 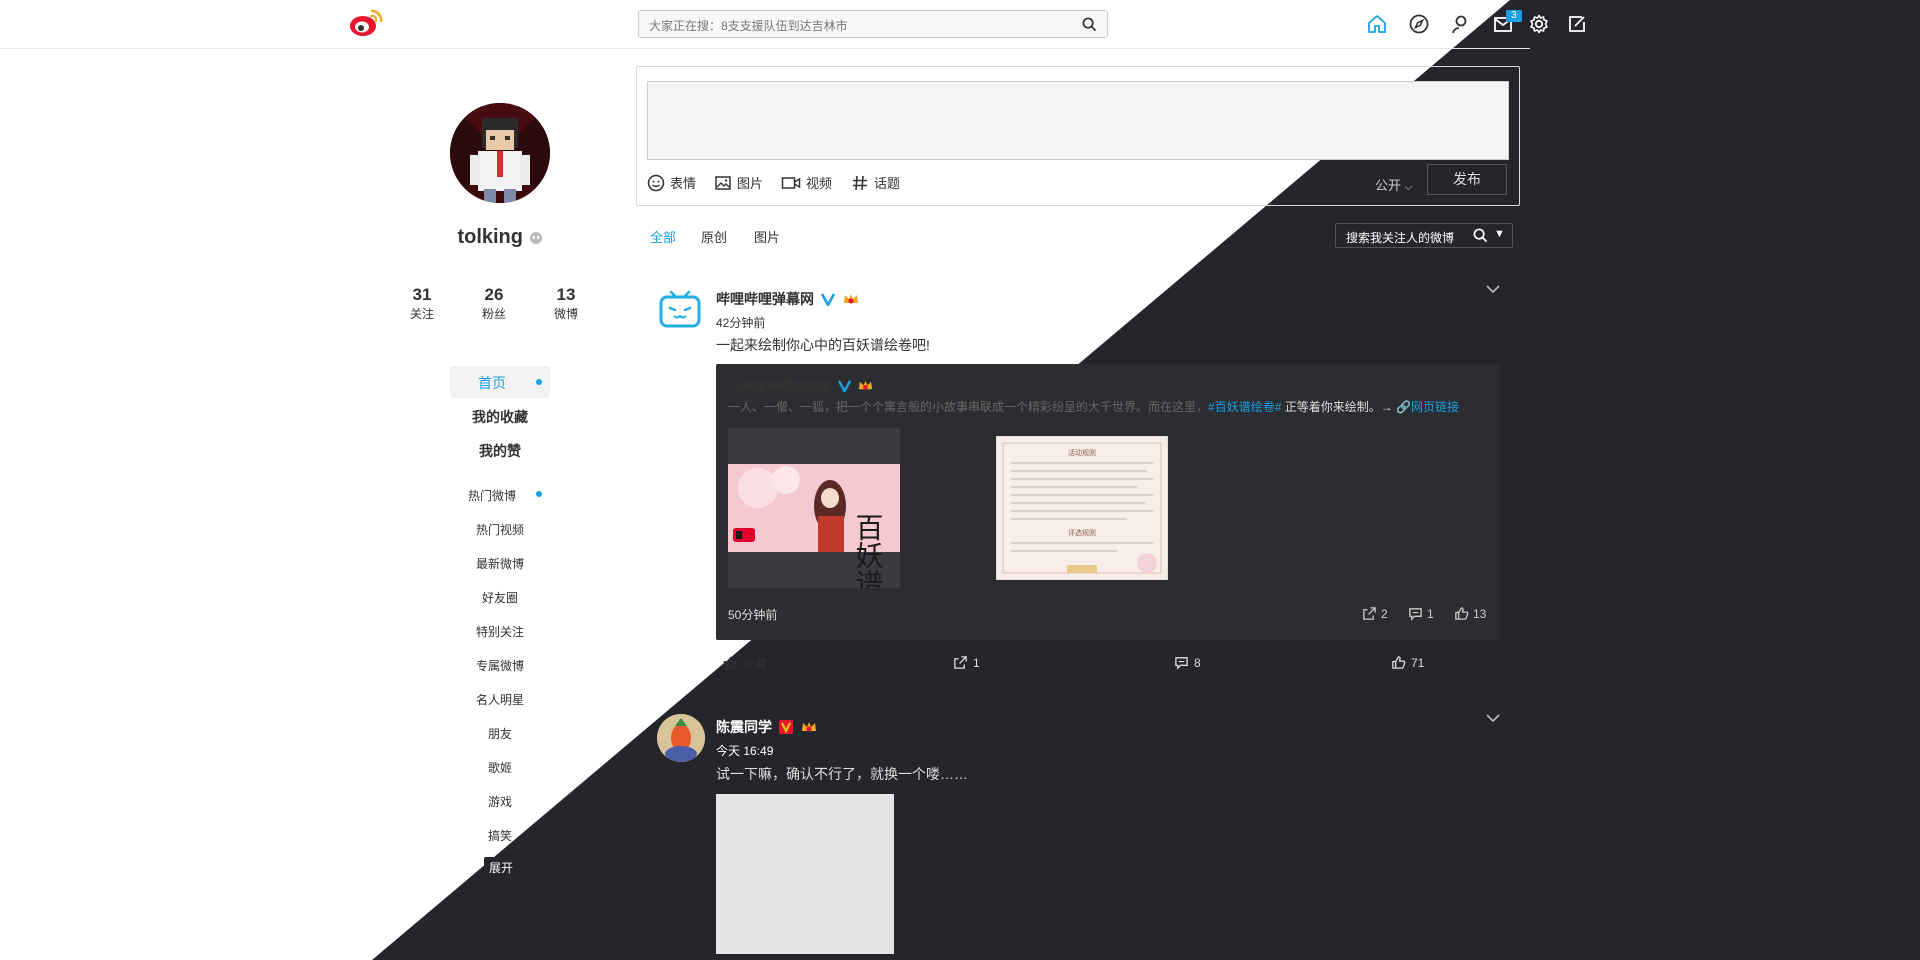 What do you see at coordinates (814, 508) in the screenshot?
I see `repost-image-1: 百妖谱` at bounding box center [814, 508].